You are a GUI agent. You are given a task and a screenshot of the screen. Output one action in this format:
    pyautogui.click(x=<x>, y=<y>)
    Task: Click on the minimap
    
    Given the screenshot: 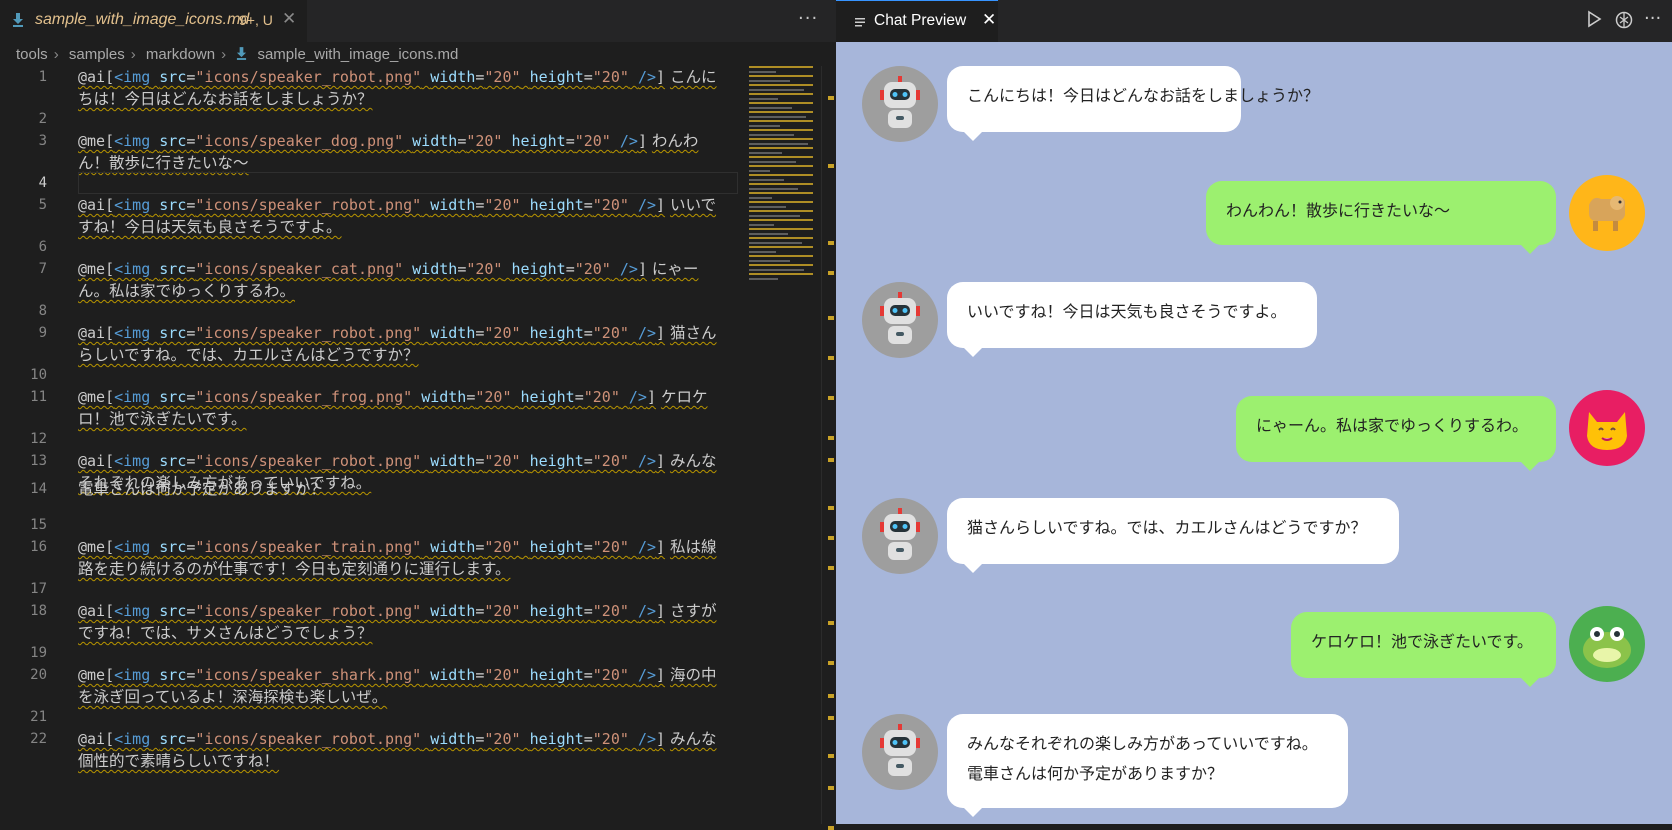 What is the action you would take?
    pyautogui.click(x=782, y=181)
    